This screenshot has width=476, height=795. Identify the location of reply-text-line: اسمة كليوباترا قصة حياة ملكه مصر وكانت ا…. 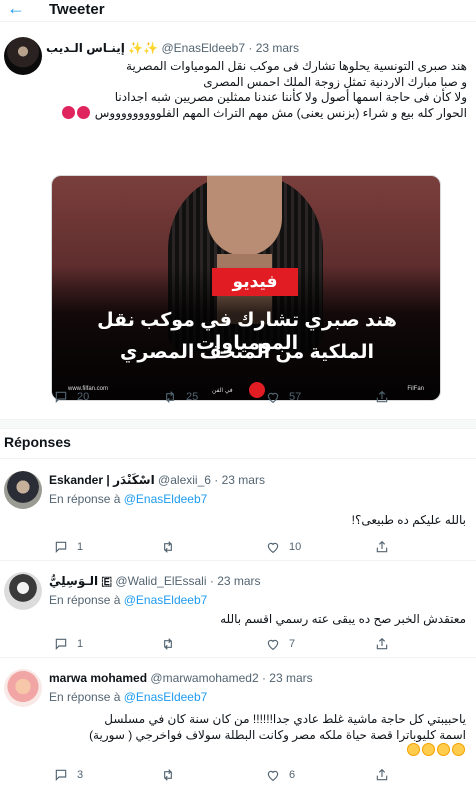
(277, 734).